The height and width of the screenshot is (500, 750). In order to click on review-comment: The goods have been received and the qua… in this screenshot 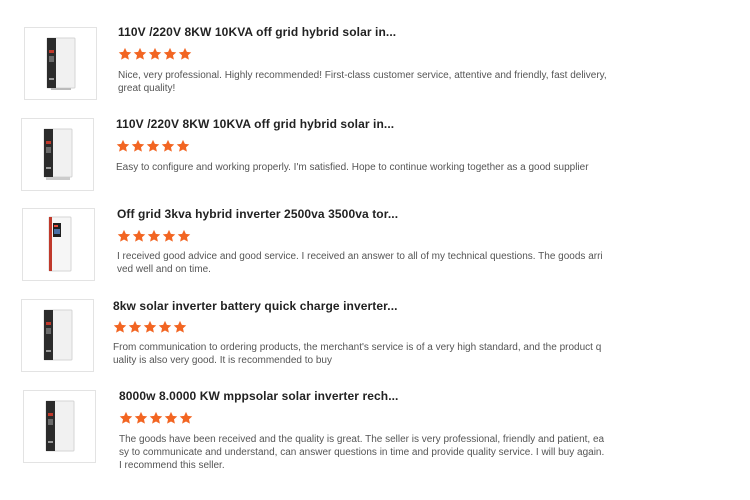, I will do `click(362, 452)`.